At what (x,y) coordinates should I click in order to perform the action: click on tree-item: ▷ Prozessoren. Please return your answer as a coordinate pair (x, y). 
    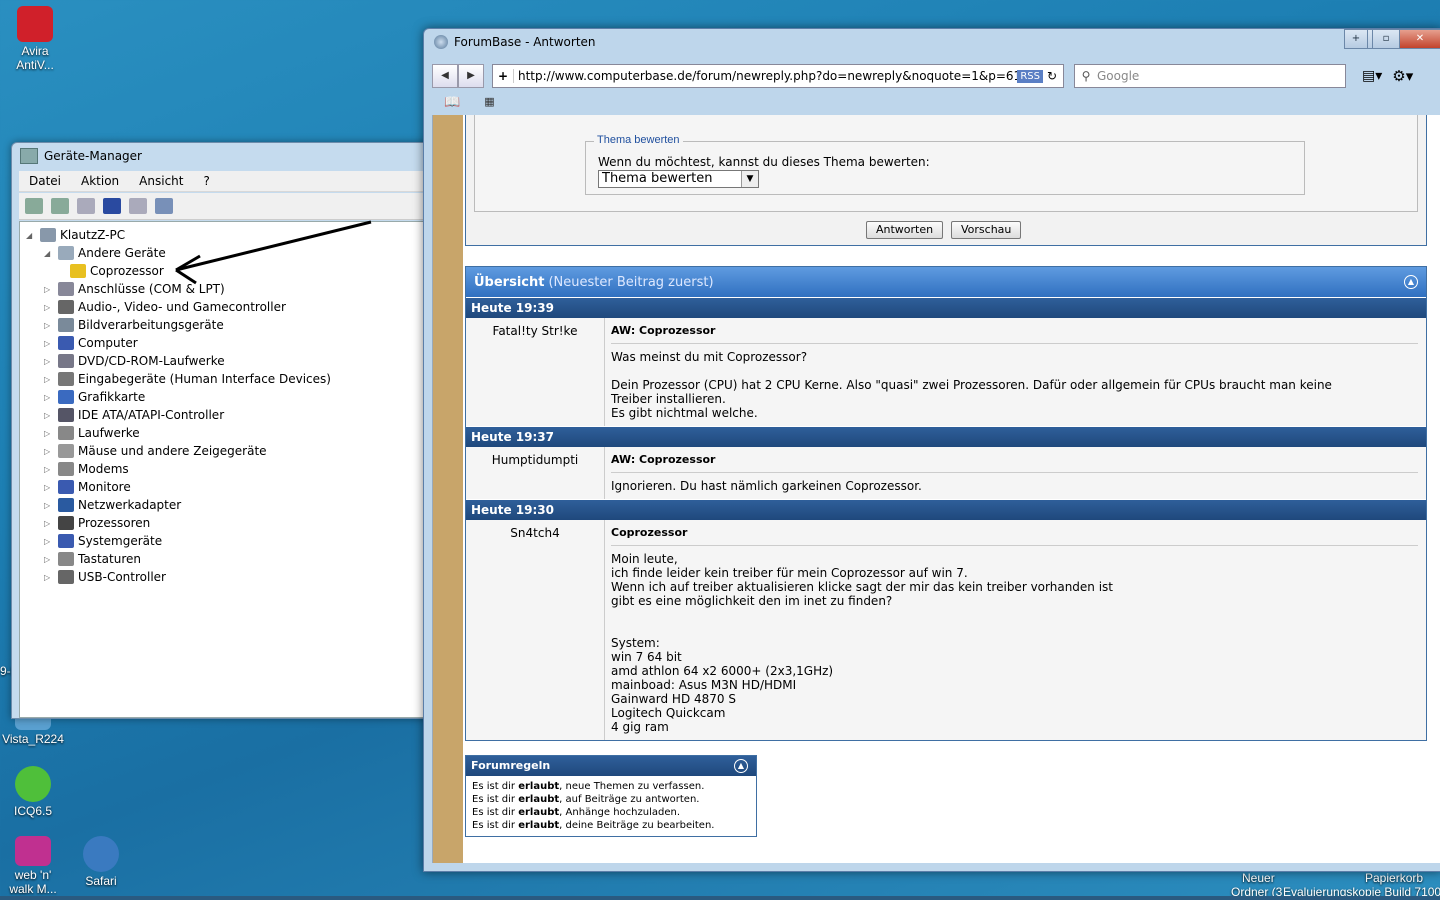
    Looking at the image, I should click on (97, 523).